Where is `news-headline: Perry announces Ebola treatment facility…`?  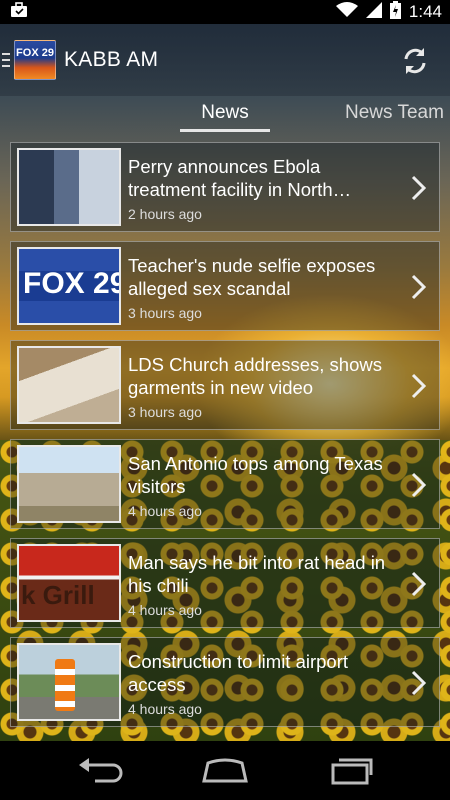
news-headline: Perry announces Ebola treatment facility… is located at coordinates (240, 178).